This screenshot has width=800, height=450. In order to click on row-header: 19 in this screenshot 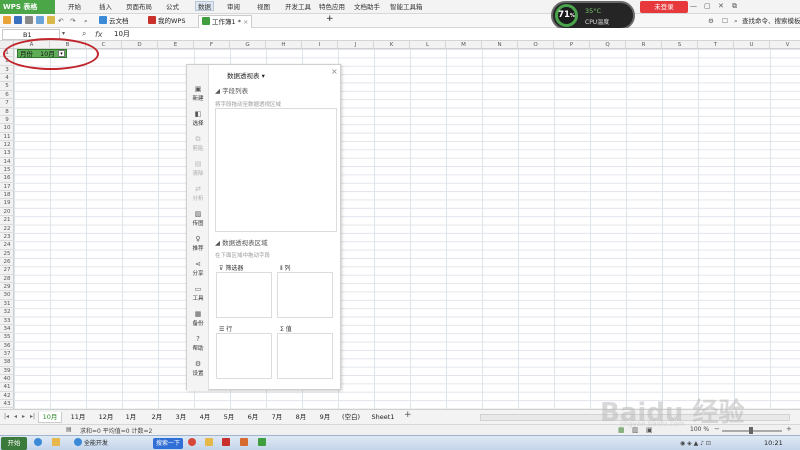, I will do `click(7, 203)`.